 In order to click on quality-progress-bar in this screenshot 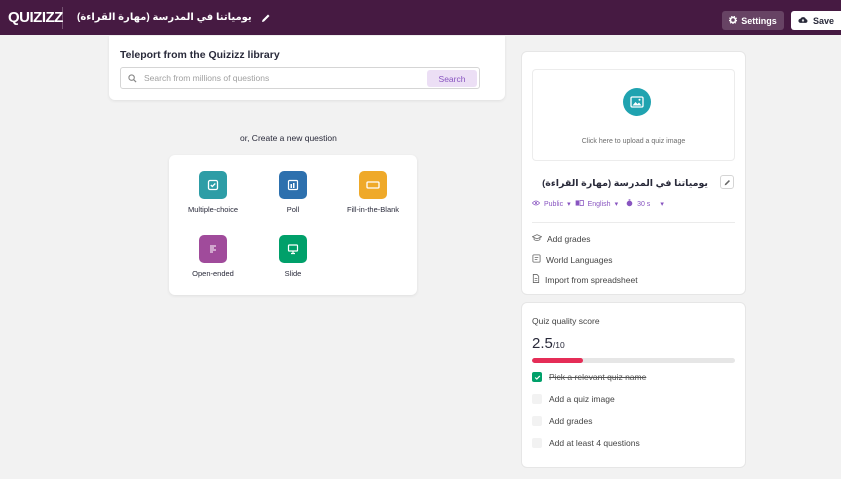, I will do `click(633, 360)`.